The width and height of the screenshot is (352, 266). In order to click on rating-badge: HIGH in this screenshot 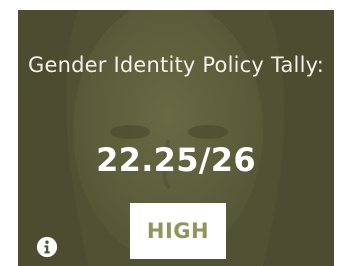, I will do `click(178, 231)`.